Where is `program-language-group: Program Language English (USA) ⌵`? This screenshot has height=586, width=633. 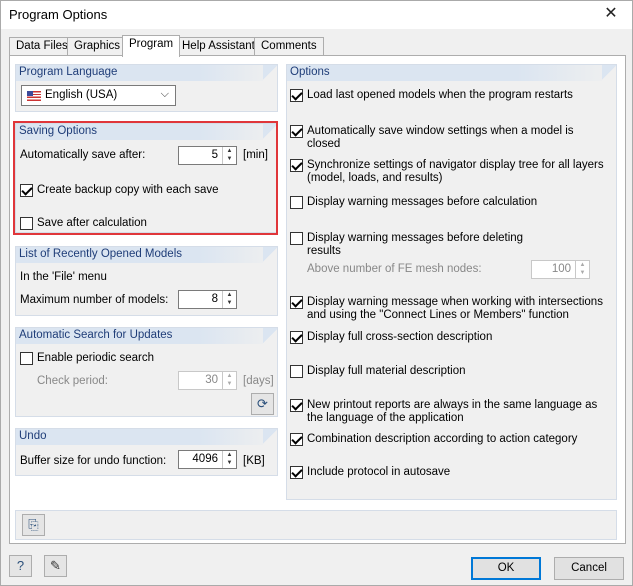
program-language-group: Program Language English (USA) ⌵ is located at coordinates (146, 88).